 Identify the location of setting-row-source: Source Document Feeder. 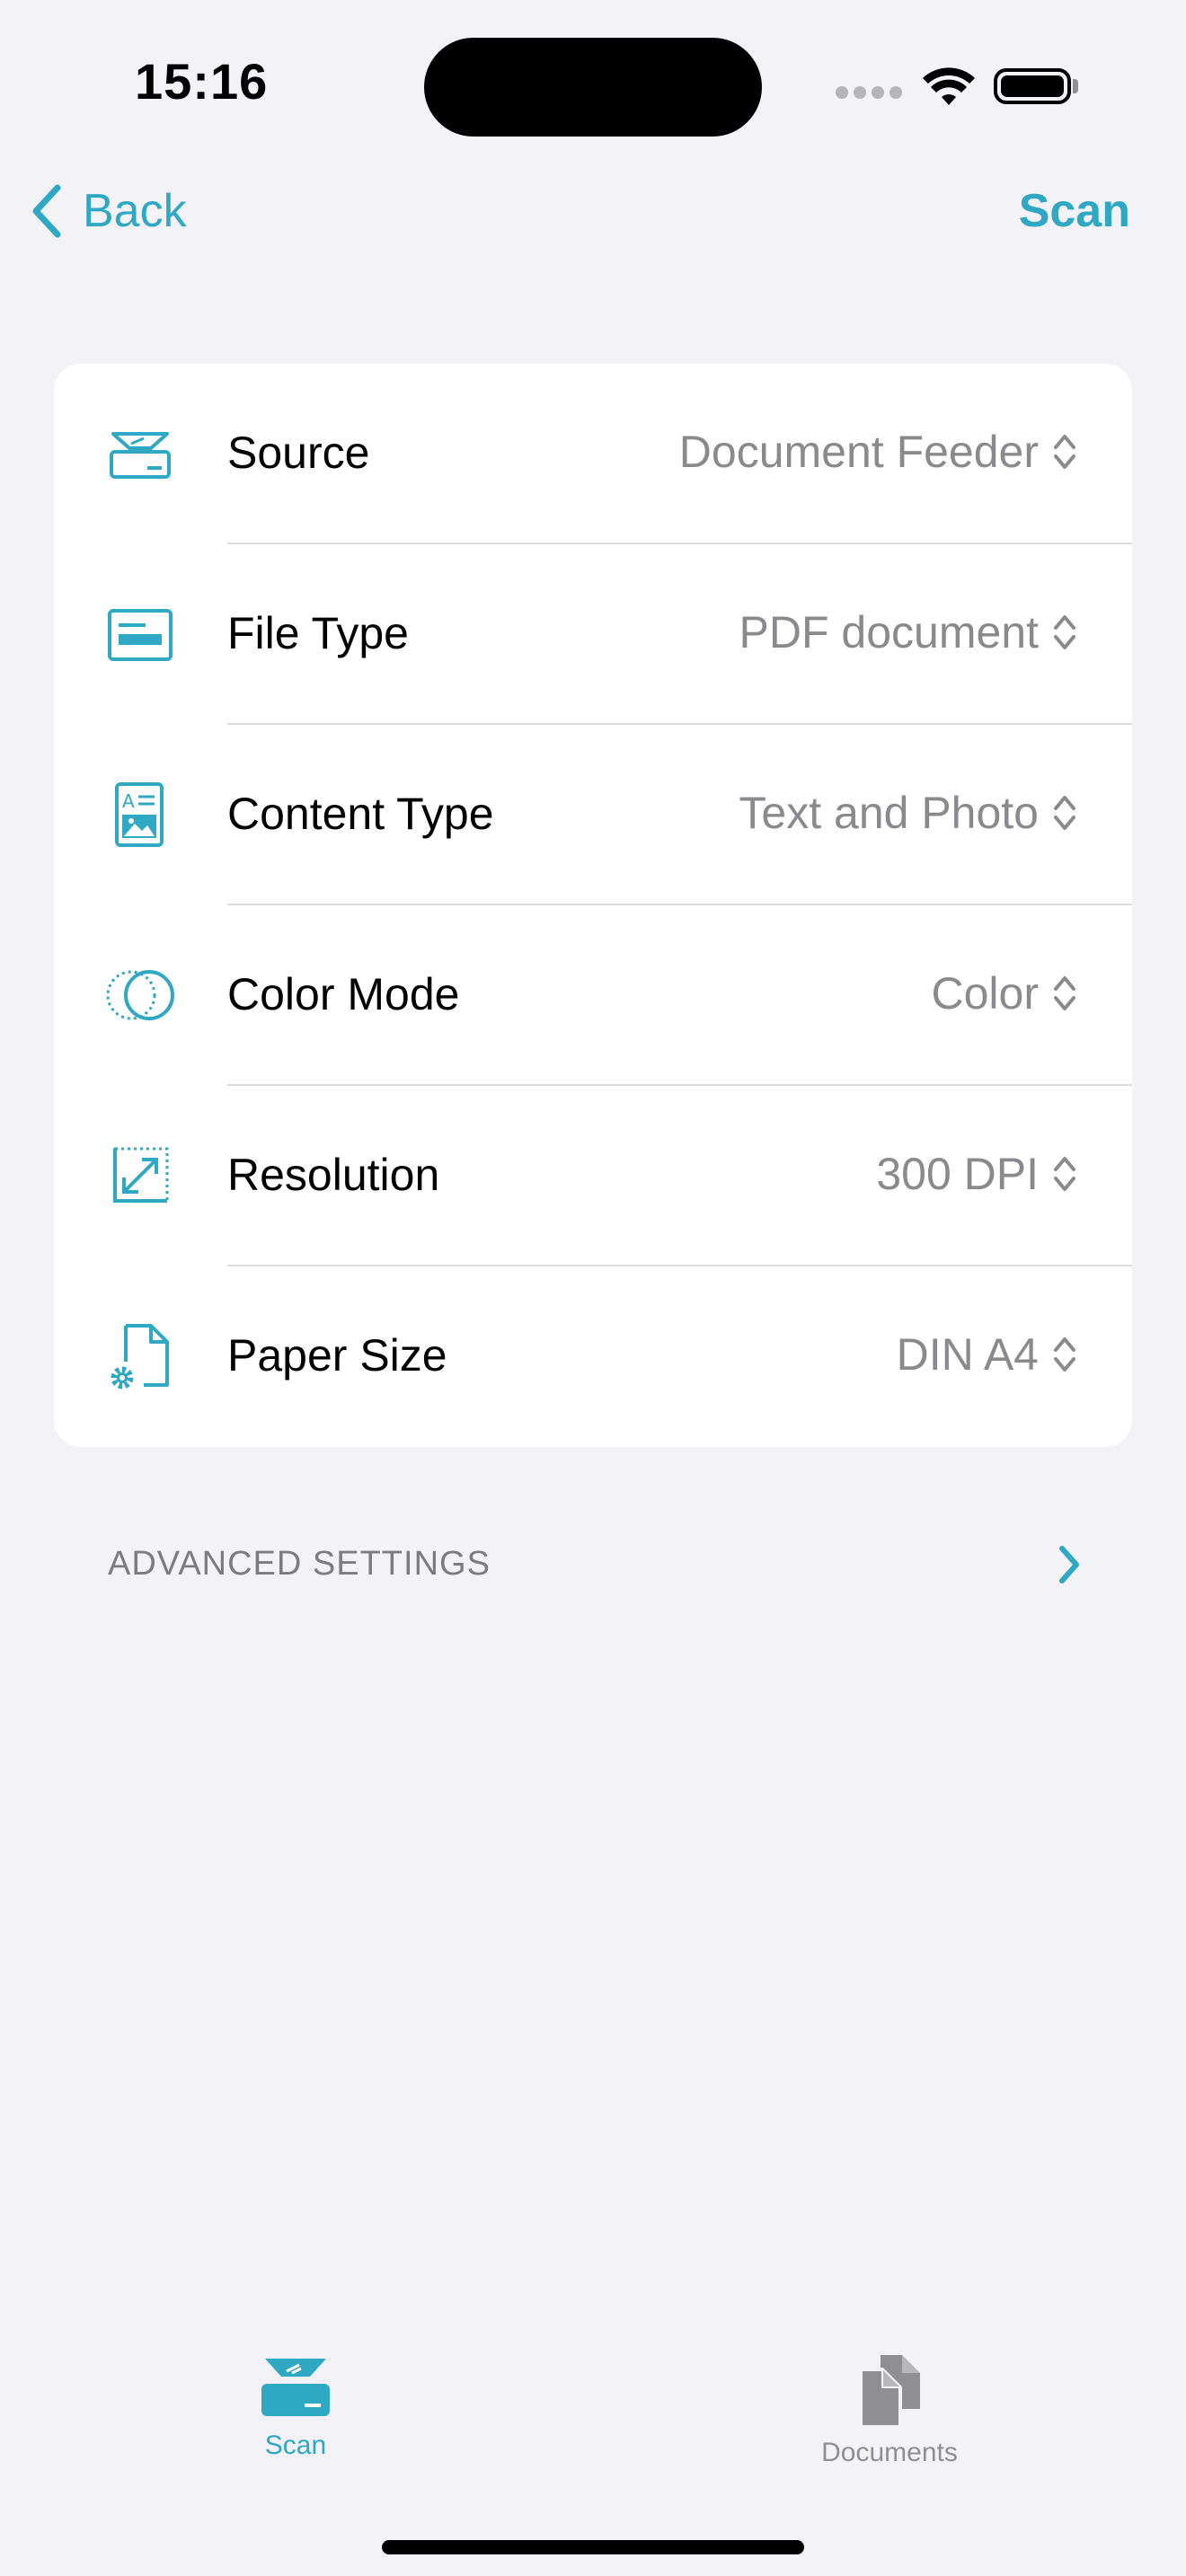
(593, 454).